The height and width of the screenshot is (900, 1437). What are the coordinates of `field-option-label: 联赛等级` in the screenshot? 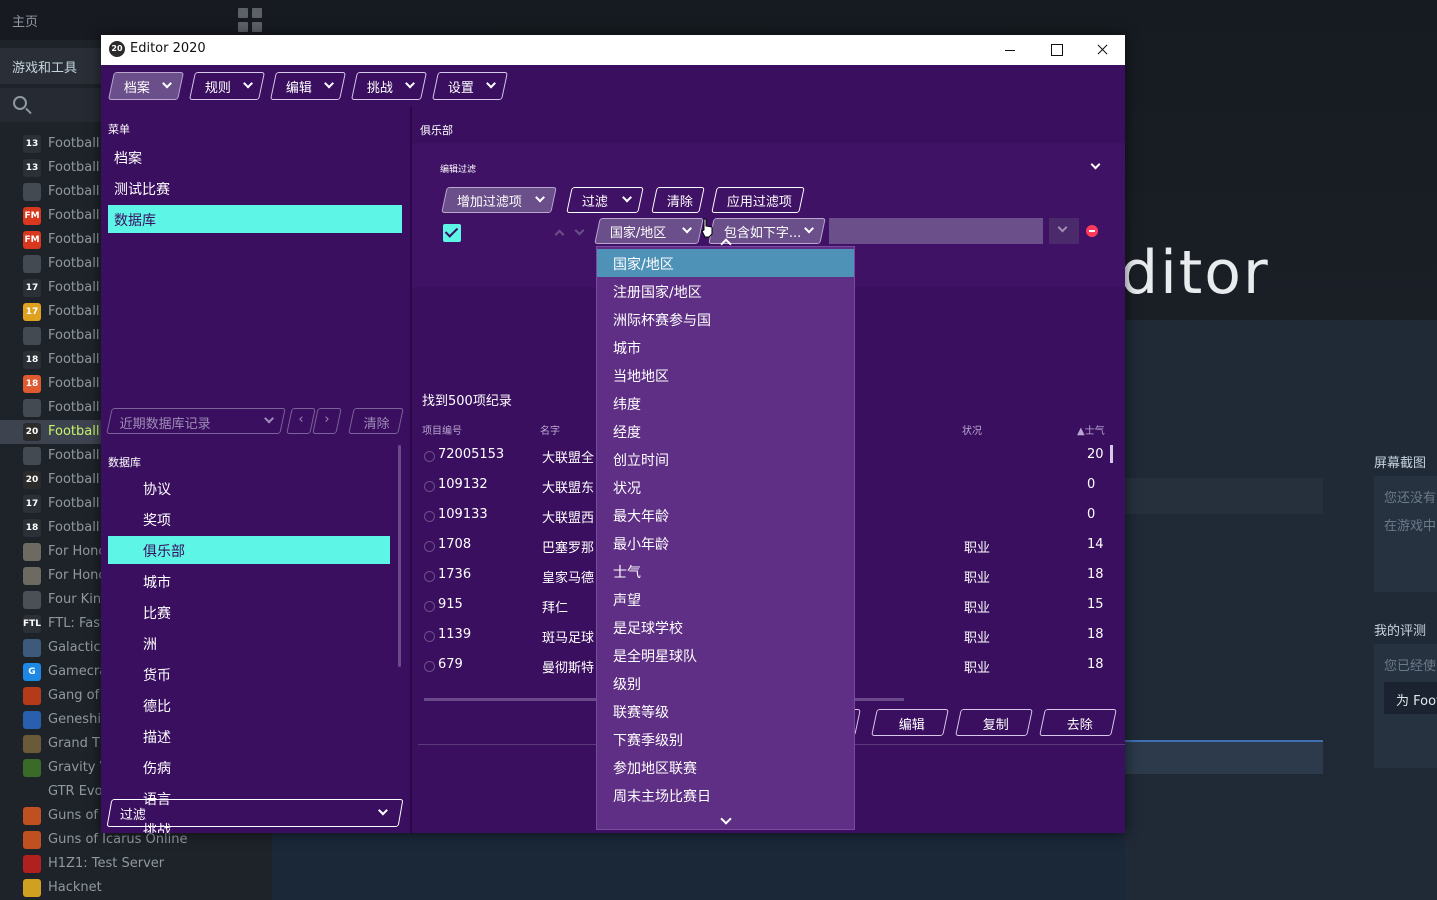 It's located at (641, 713).